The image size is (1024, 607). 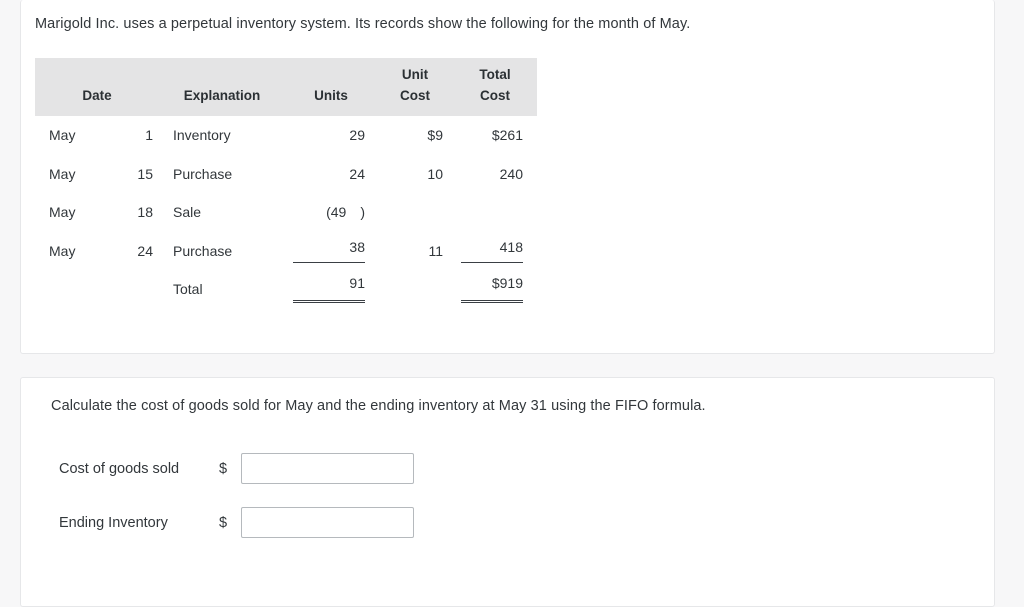 I want to click on column-header-unit-cost-label: Unit Cost, so click(x=415, y=90).